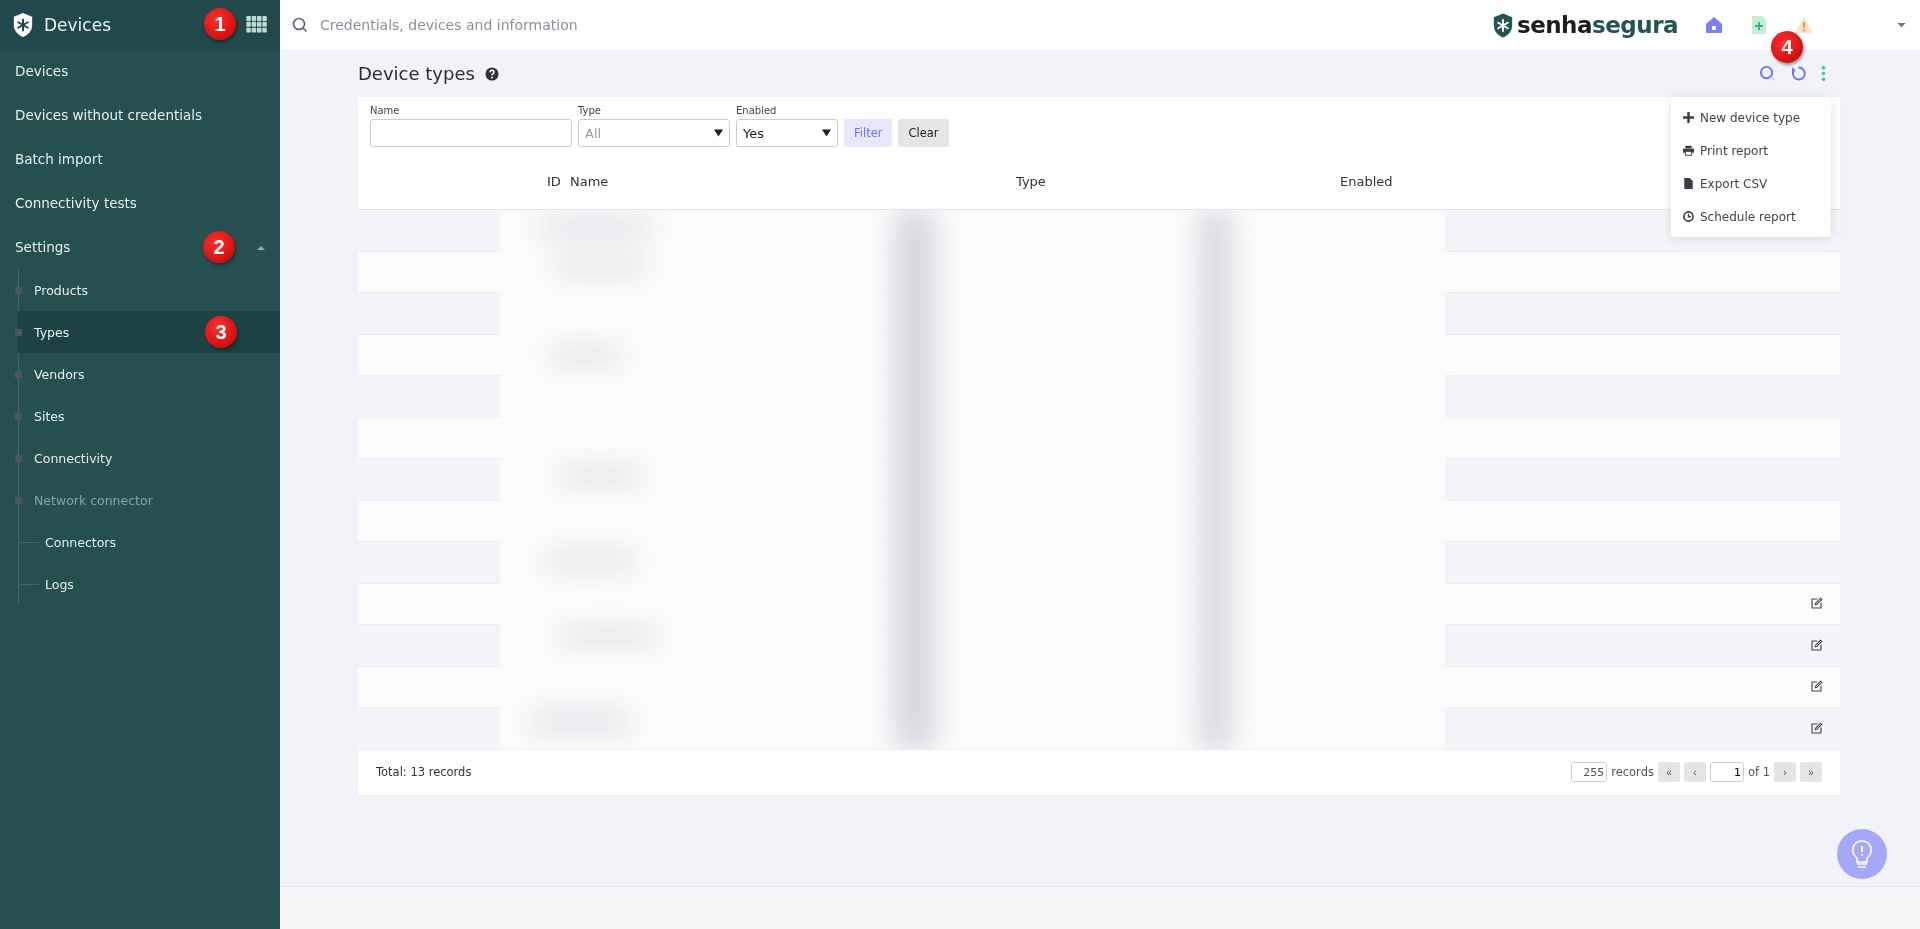  I want to click on sidebar-subitem: Connectivity, so click(149, 458).